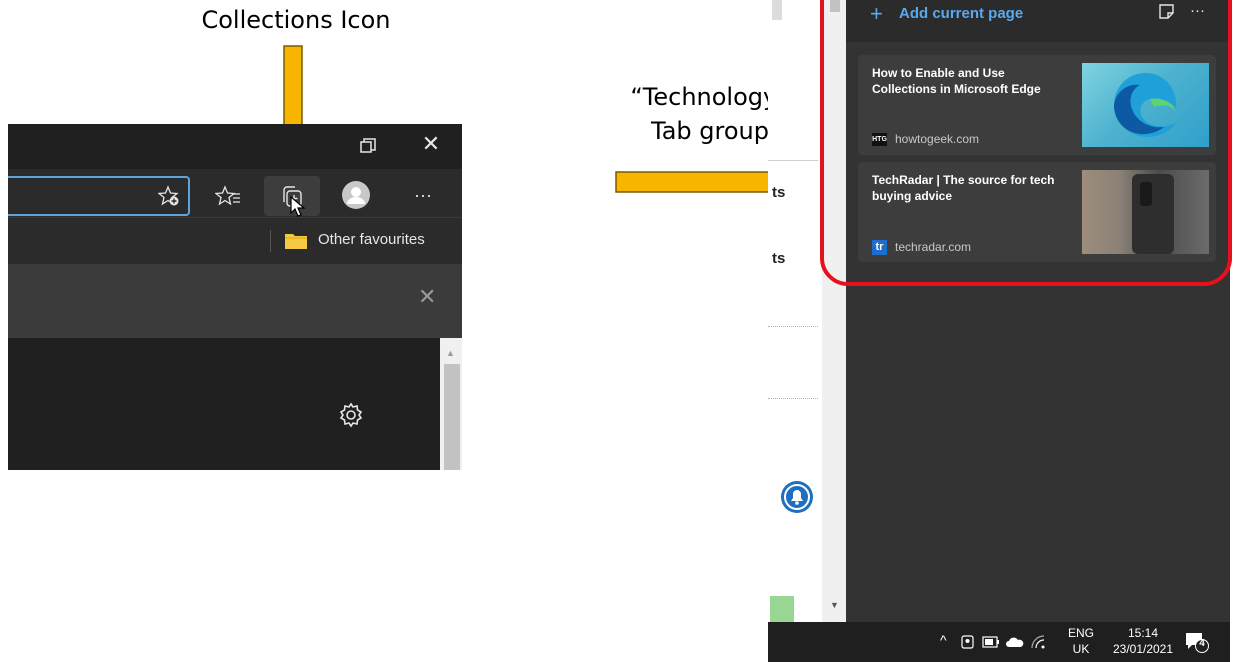 The height and width of the screenshot is (662, 1253). Describe the element at coordinates (169, 196) in the screenshot. I see `add-favorite-icon` at that location.